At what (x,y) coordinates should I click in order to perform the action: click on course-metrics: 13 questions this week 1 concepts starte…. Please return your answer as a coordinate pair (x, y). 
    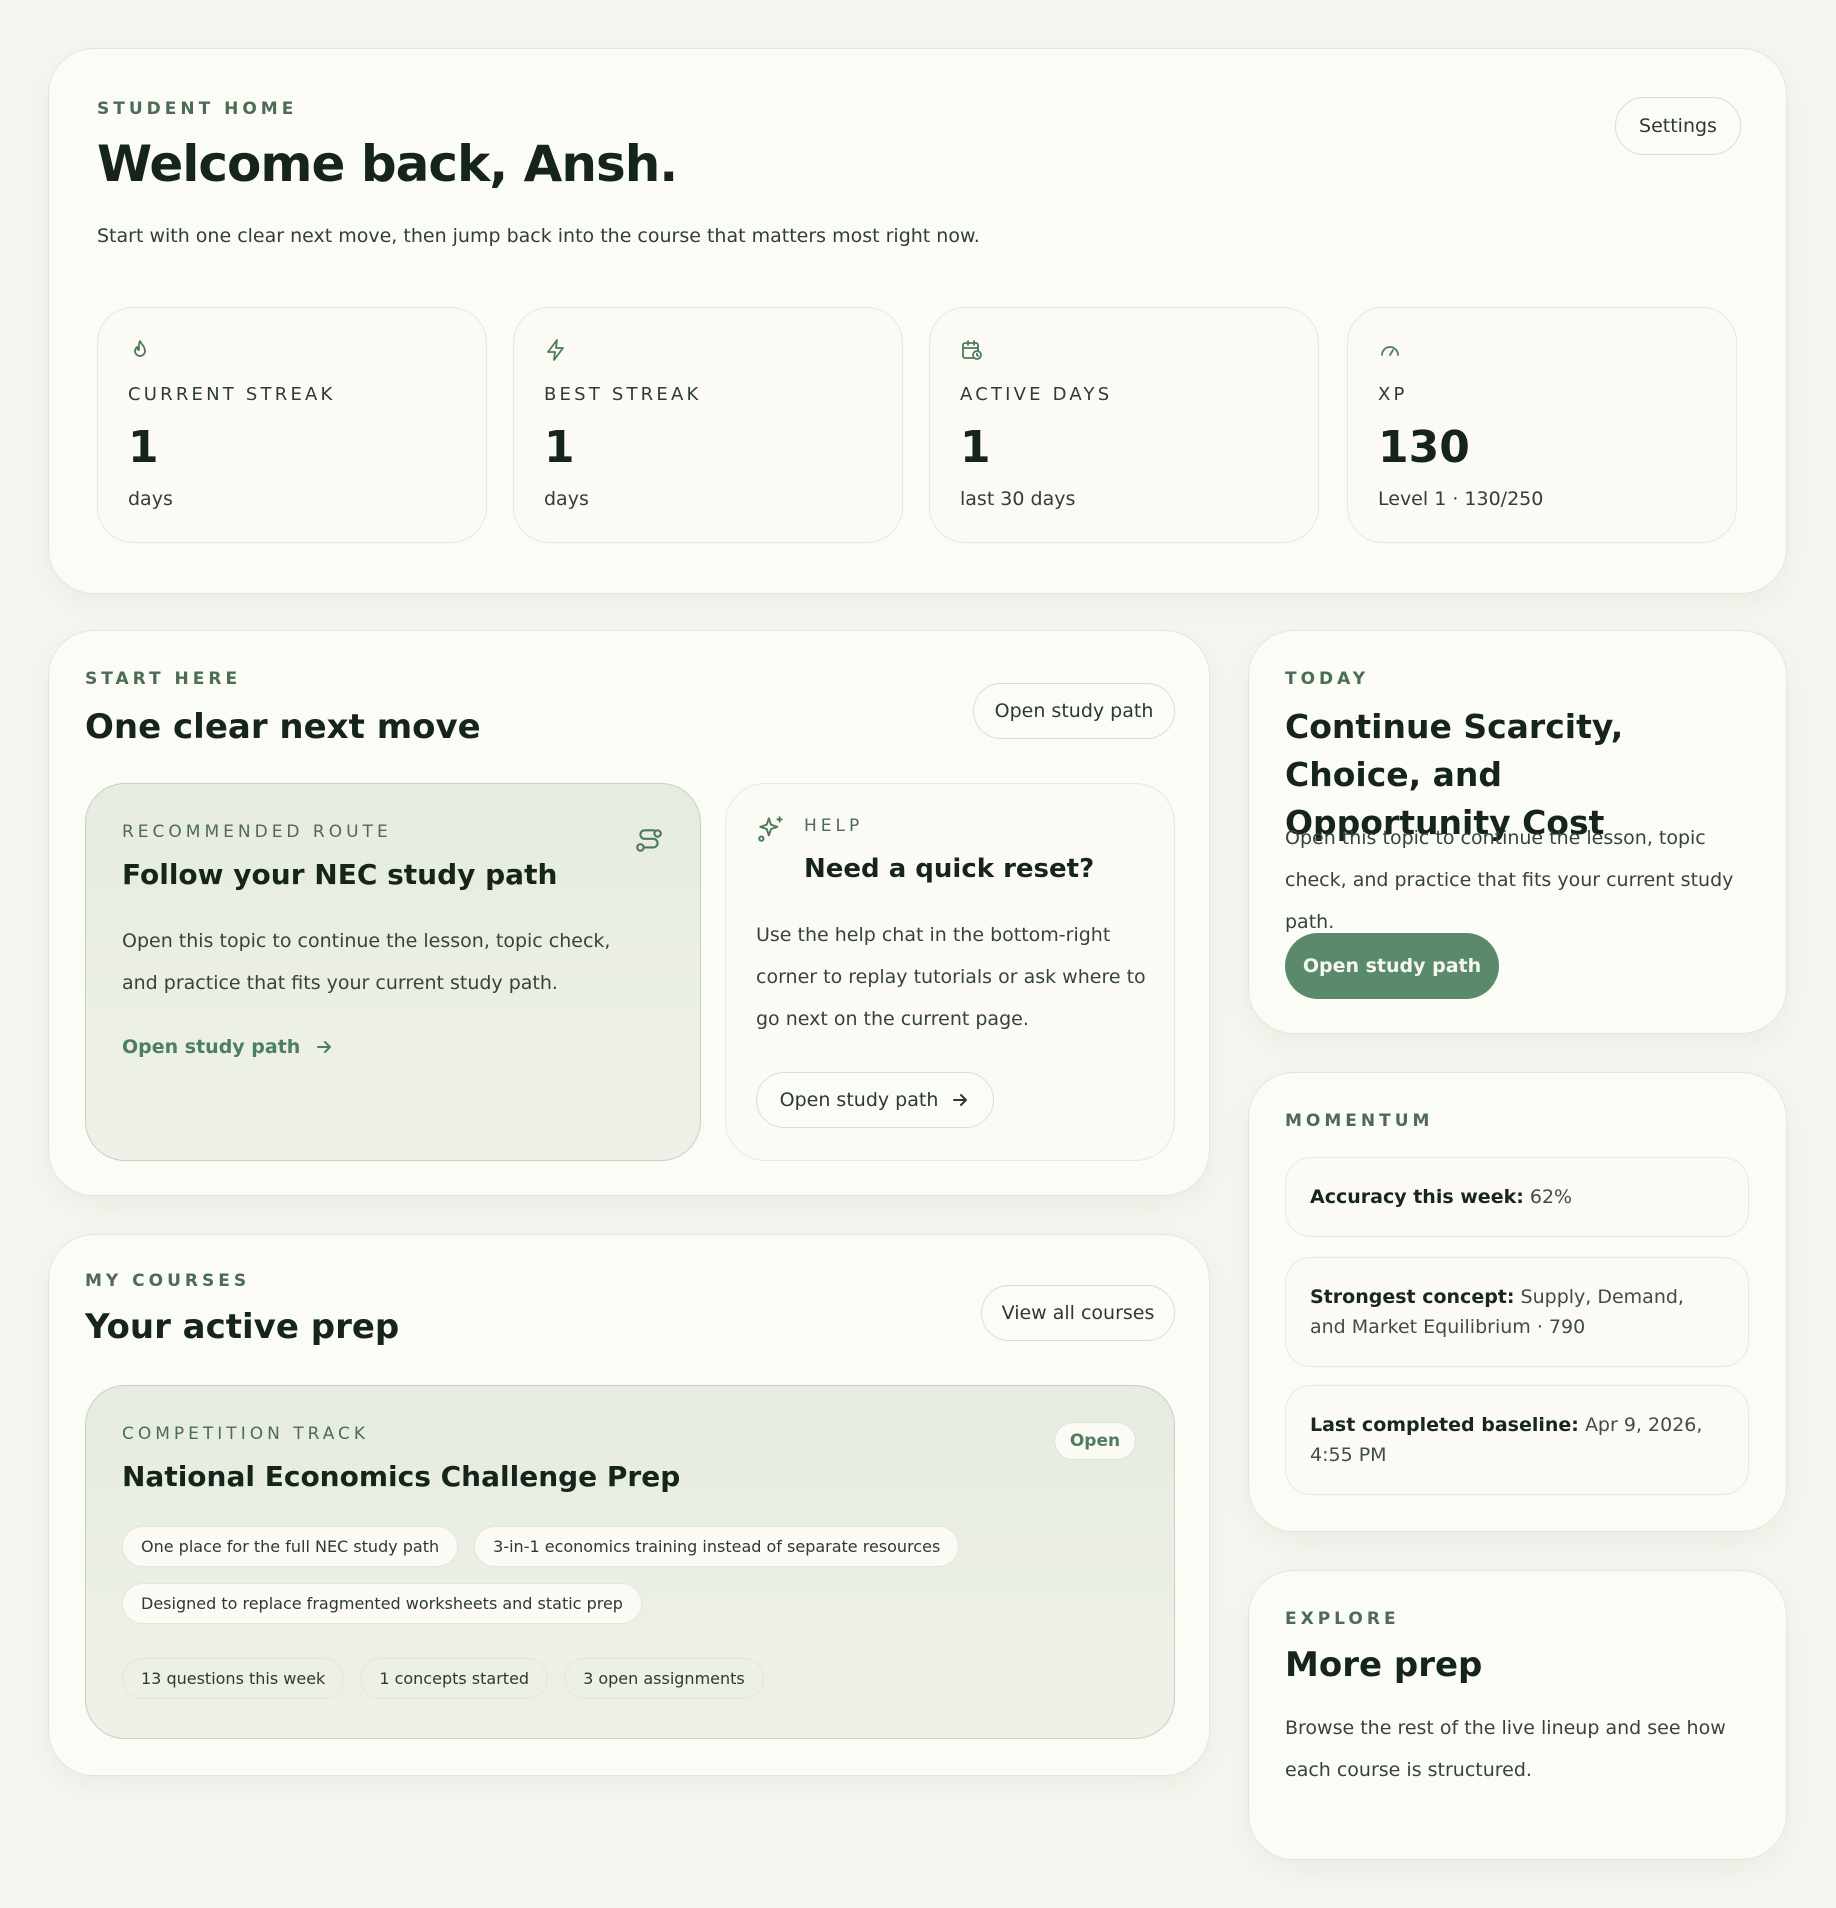
    Looking at the image, I should click on (443, 1678).